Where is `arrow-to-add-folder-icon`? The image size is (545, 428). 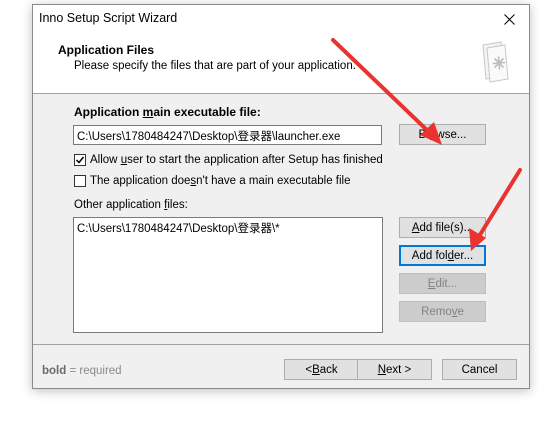 arrow-to-add-folder-icon is located at coordinates (495, 209).